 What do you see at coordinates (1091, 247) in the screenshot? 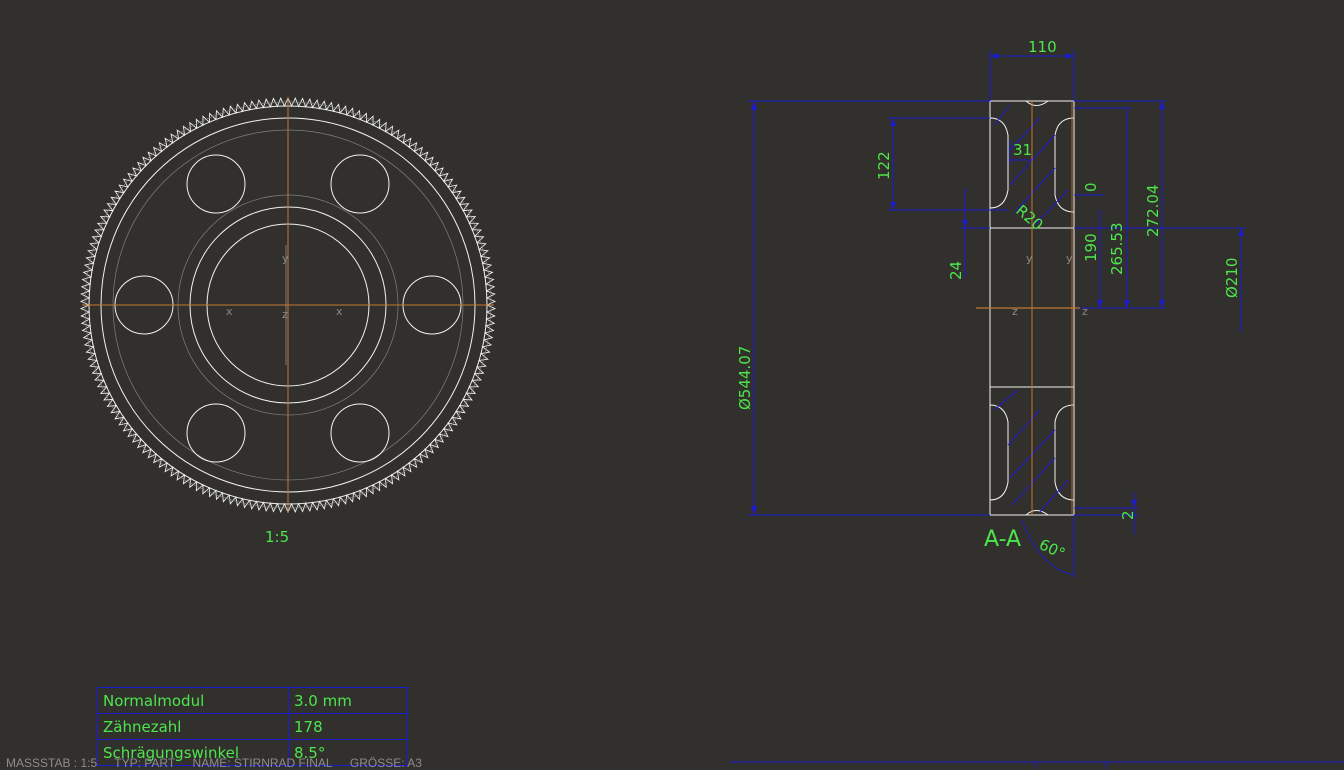
I see `dim-190-text: 190` at bounding box center [1091, 247].